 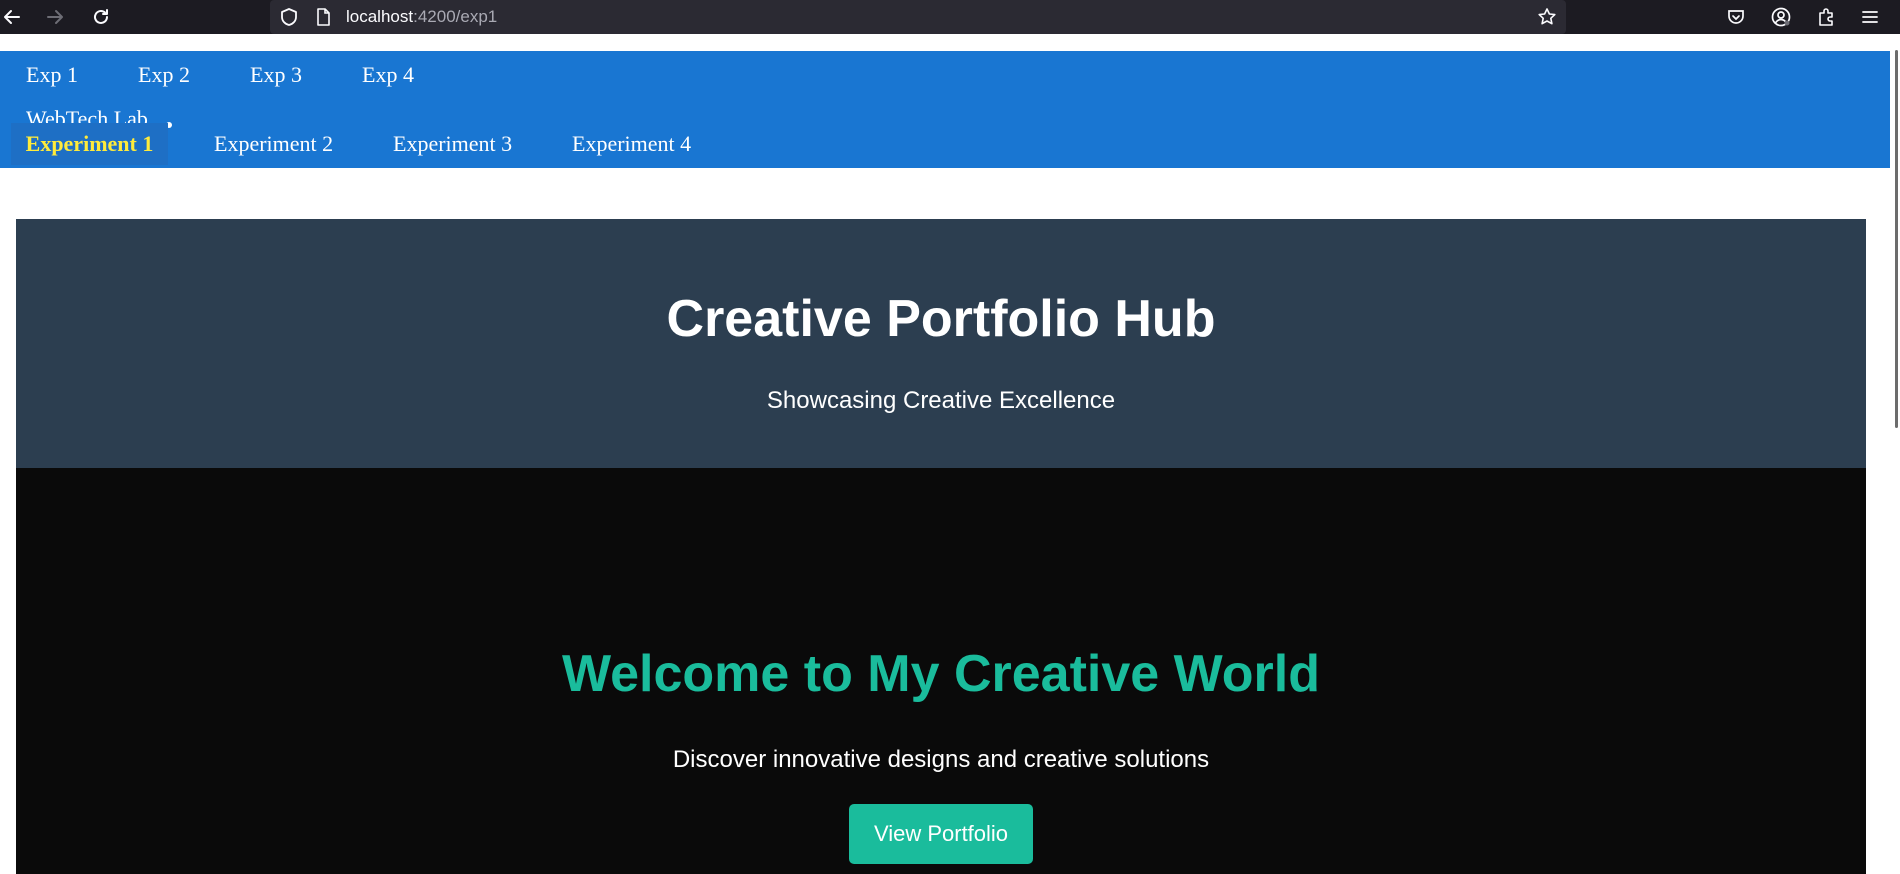 I want to click on brand-title: WebTech Lab, so click(x=87, y=115).